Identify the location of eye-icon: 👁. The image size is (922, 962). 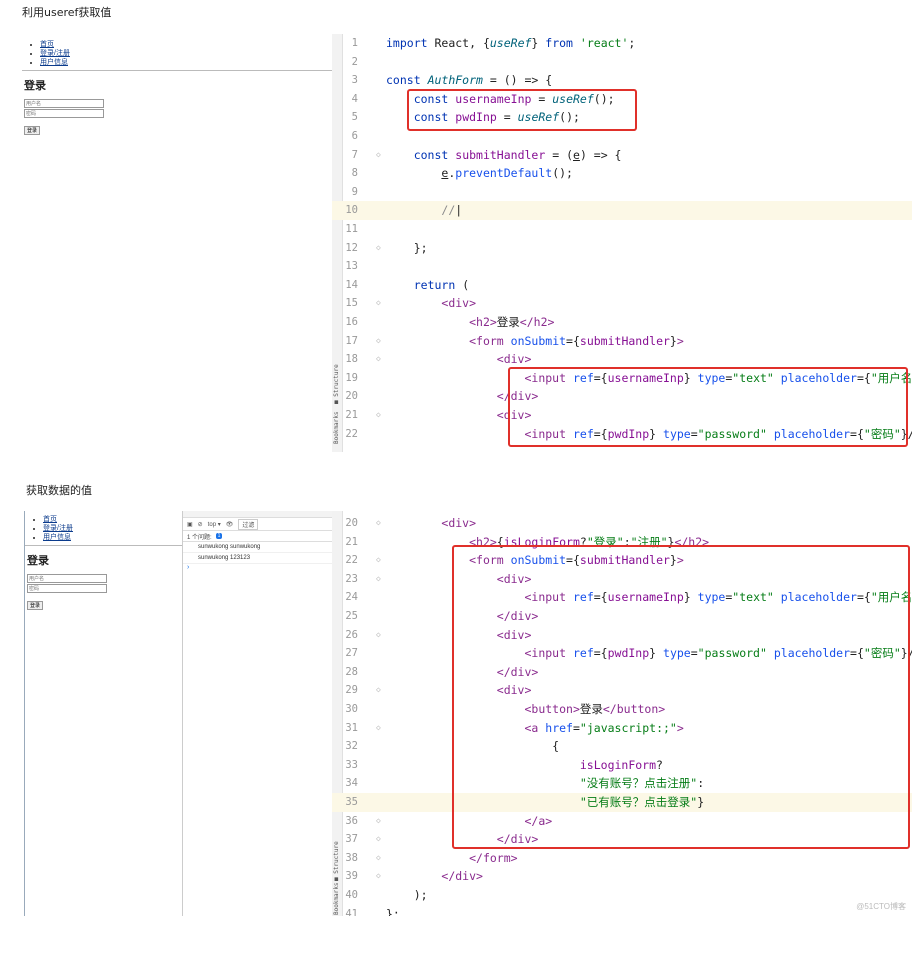
(230, 524).